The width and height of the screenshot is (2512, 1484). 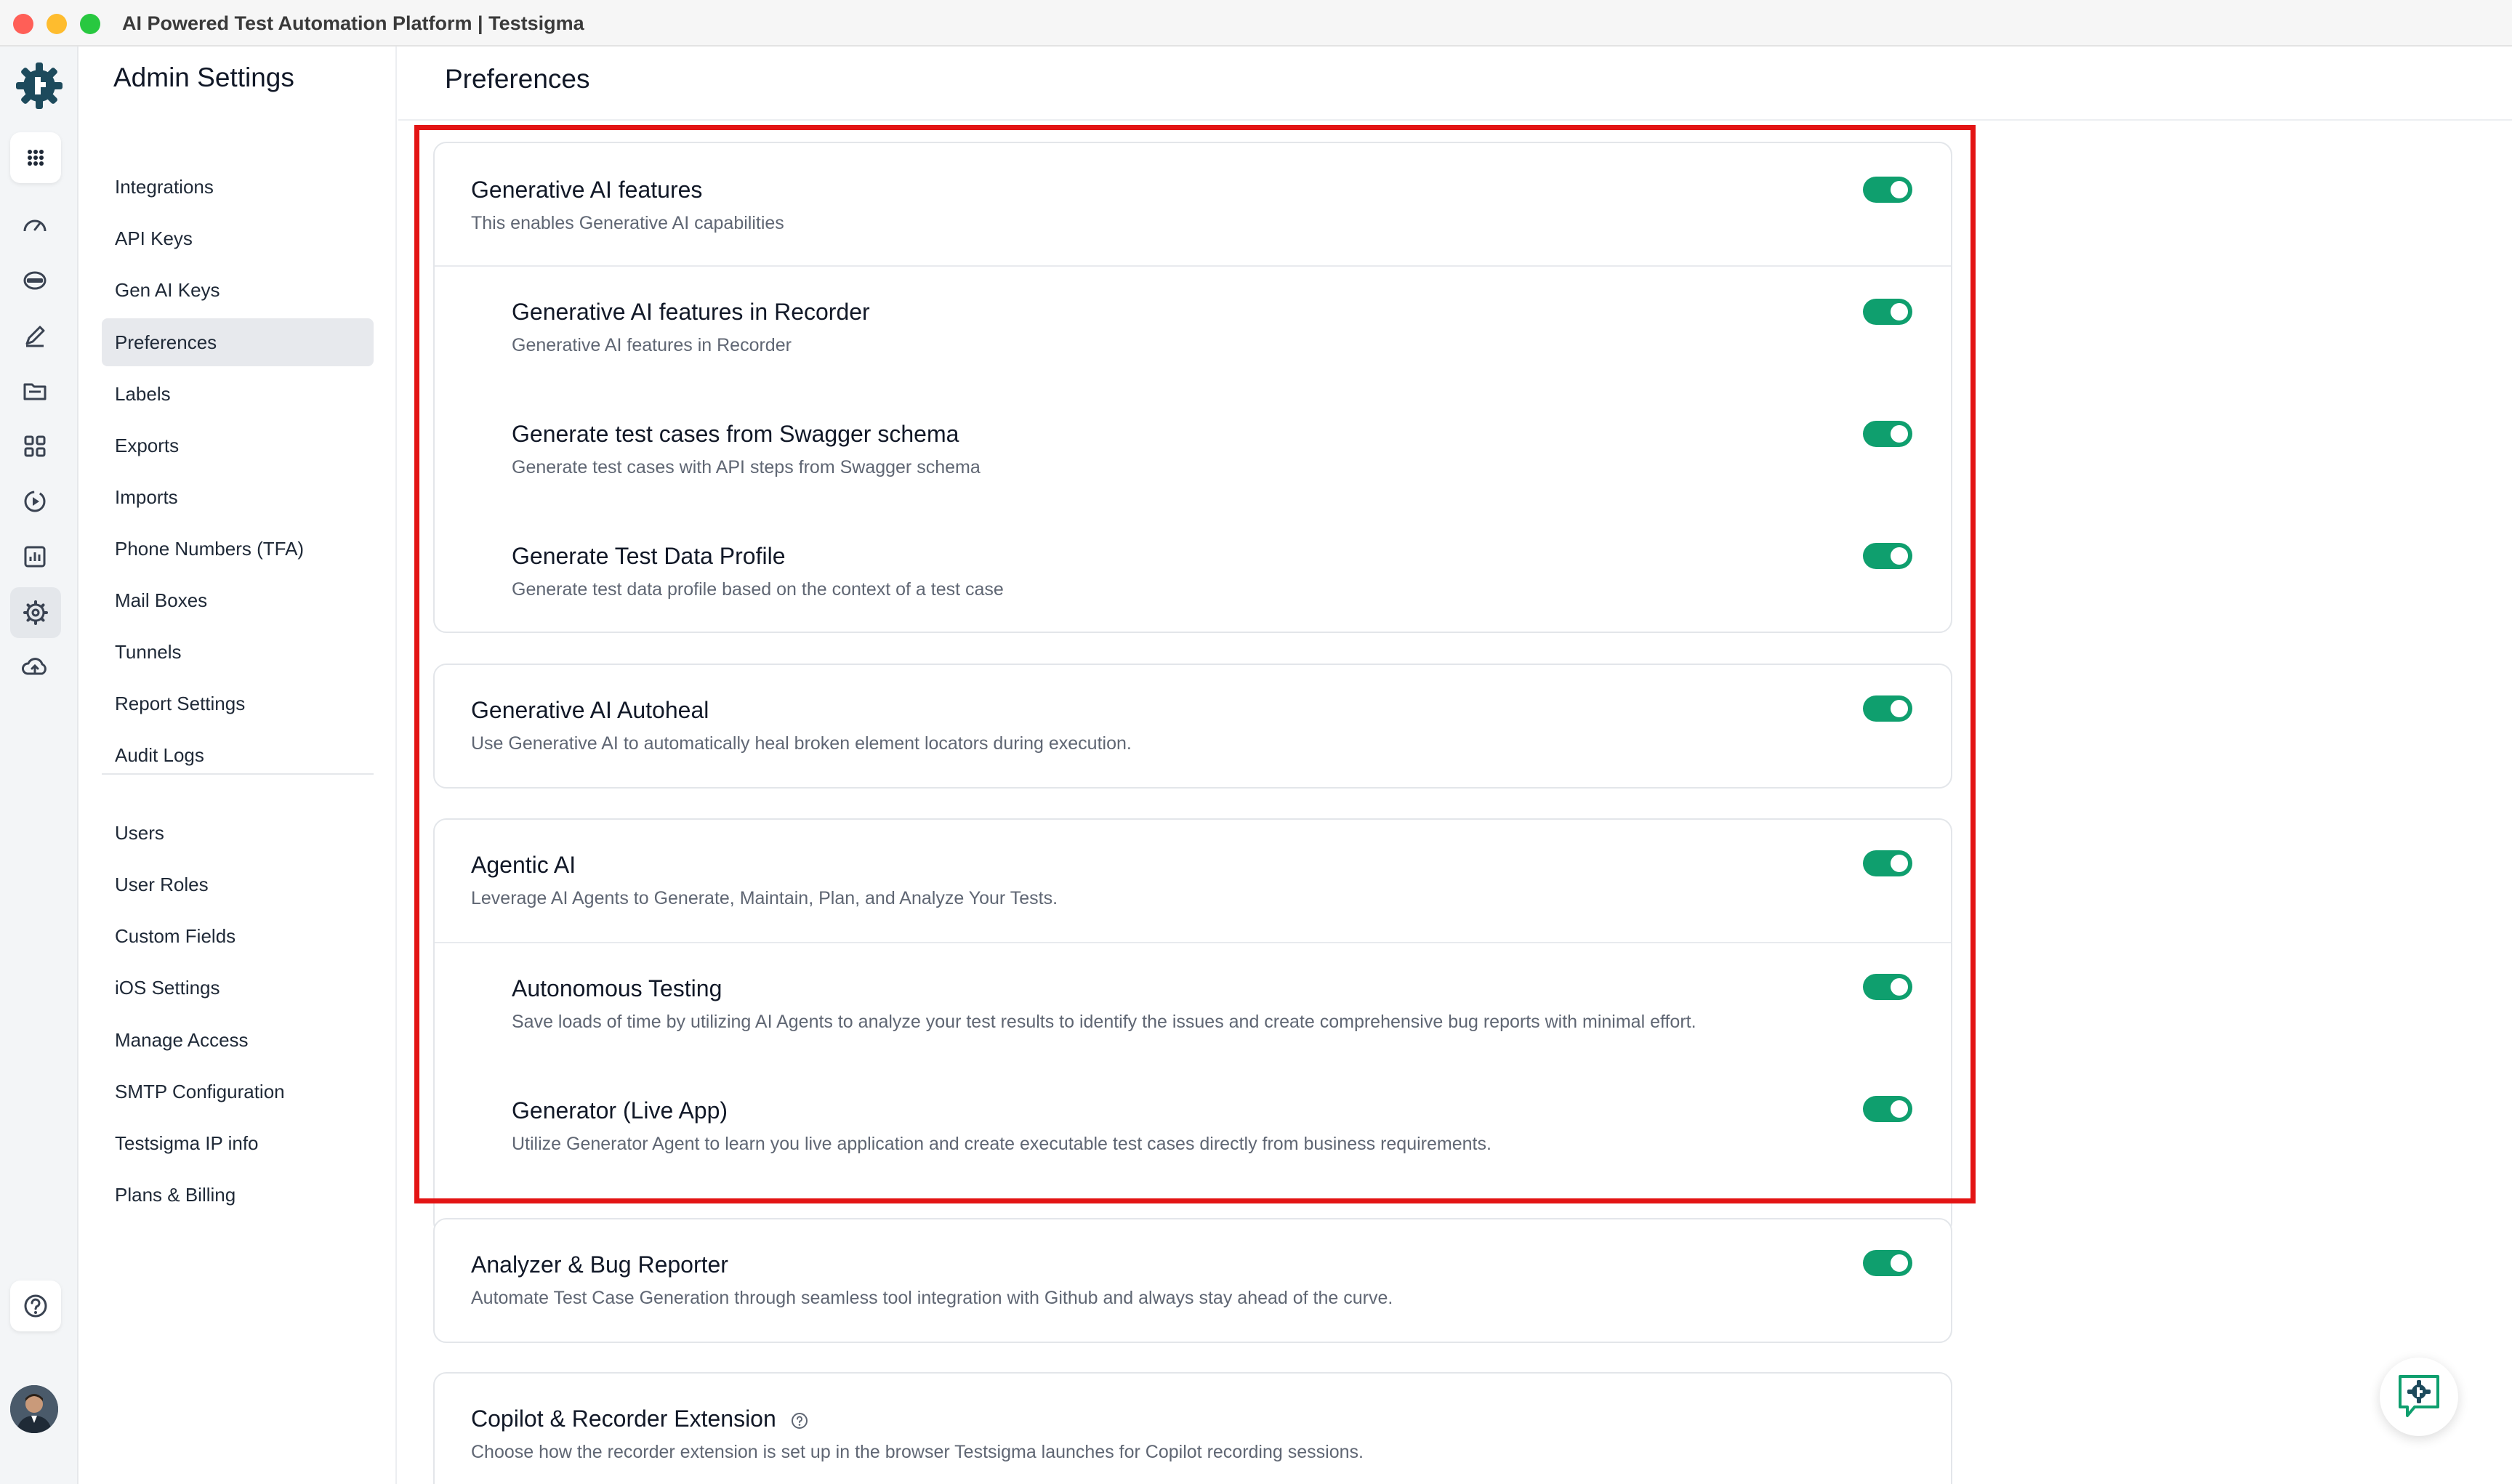 What do you see at coordinates (238, 445) in the screenshot?
I see `sidebar-item-exports: Exports` at bounding box center [238, 445].